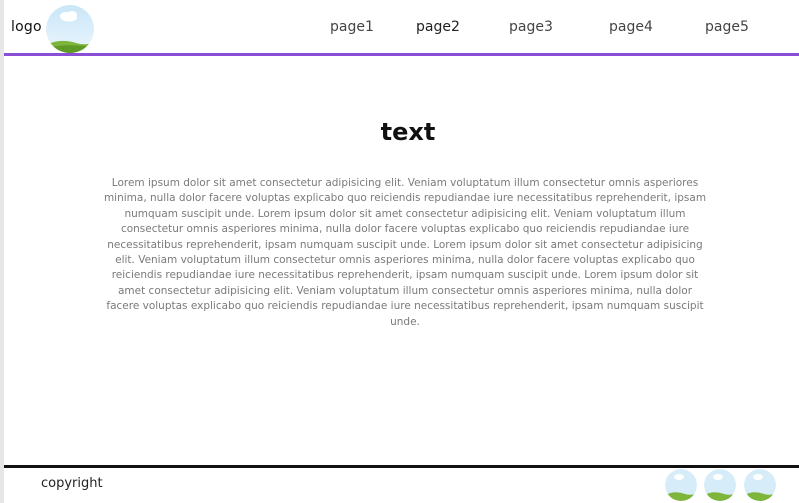 This screenshot has width=799, height=503. What do you see at coordinates (631, 27) in the screenshot?
I see `nav-link-page4: page4` at bounding box center [631, 27].